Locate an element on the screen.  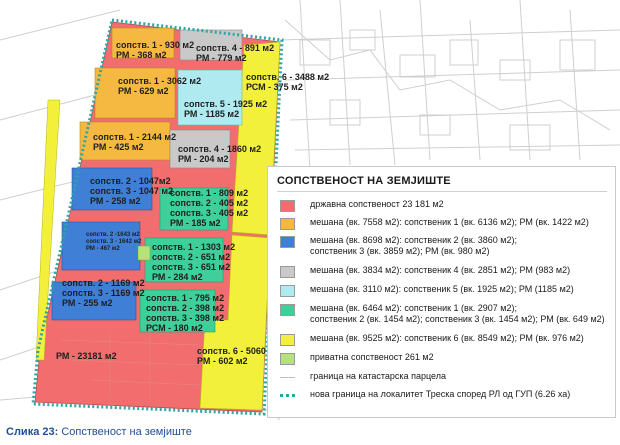
figure-number: Слика 23: is located at coordinates (32, 432).